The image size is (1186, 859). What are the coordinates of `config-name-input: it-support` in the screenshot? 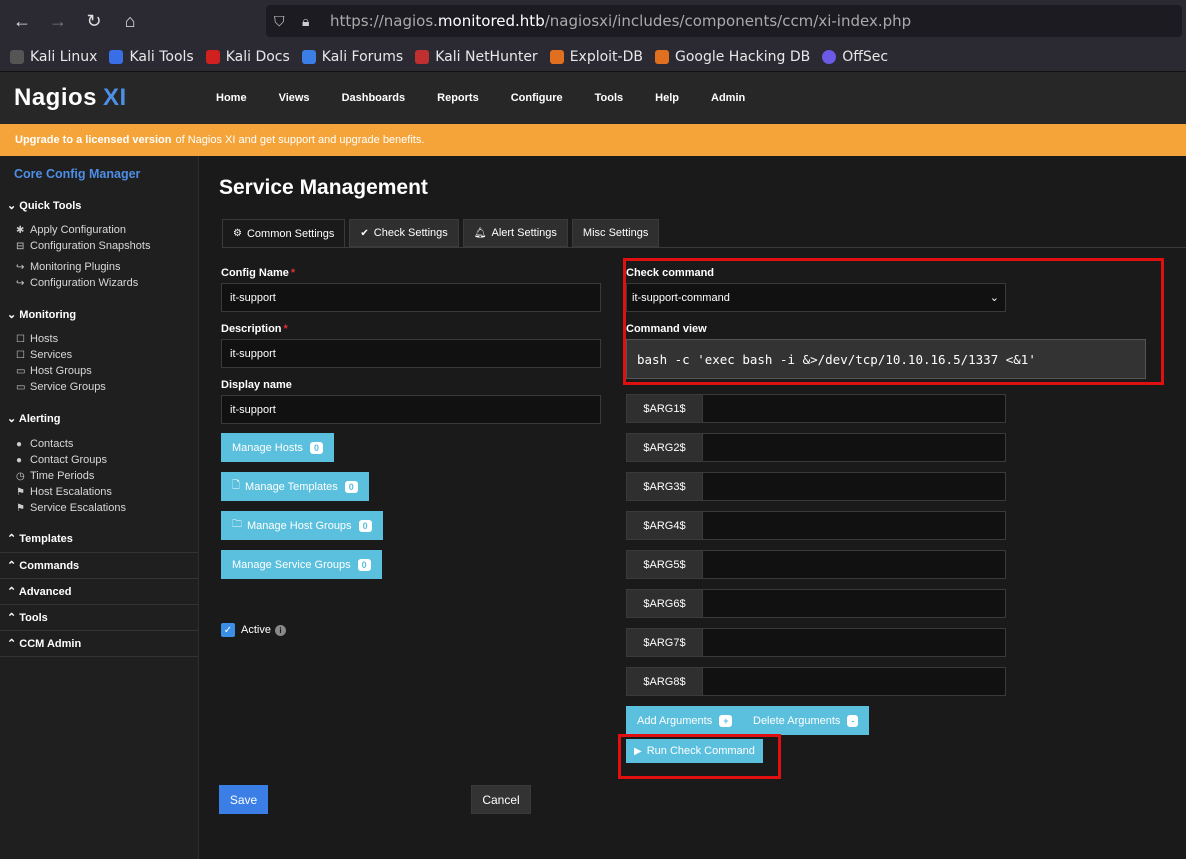 It's located at (411, 297).